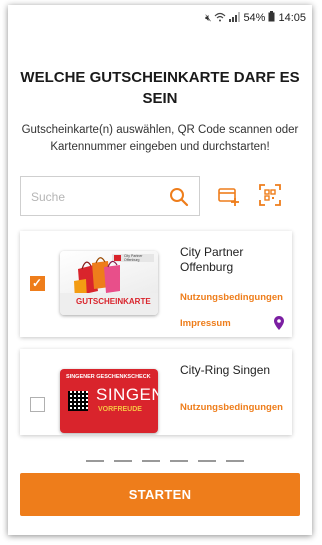 This screenshot has width=322, height=545. What do you see at coordinates (113, 301) in the screenshot?
I see `card-image-label: GUTSCHEINKARTE` at bounding box center [113, 301].